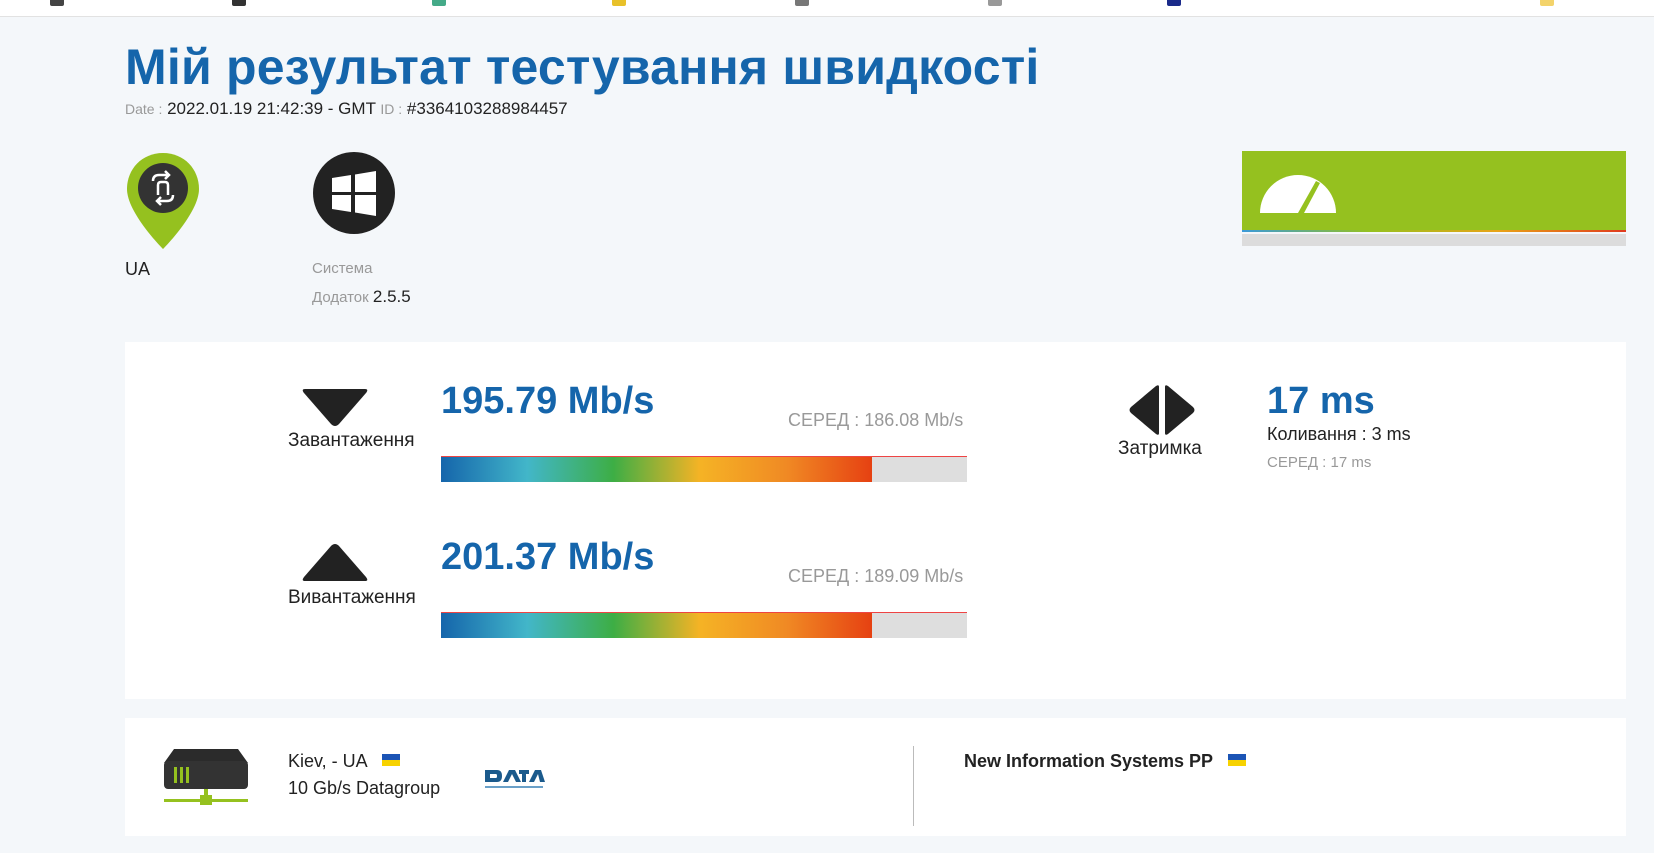 This screenshot has height=853, width=1654. Describe the element at coordinates (1321, 401) in the screenshot. I see `latency-value: 17 ms` at that location.